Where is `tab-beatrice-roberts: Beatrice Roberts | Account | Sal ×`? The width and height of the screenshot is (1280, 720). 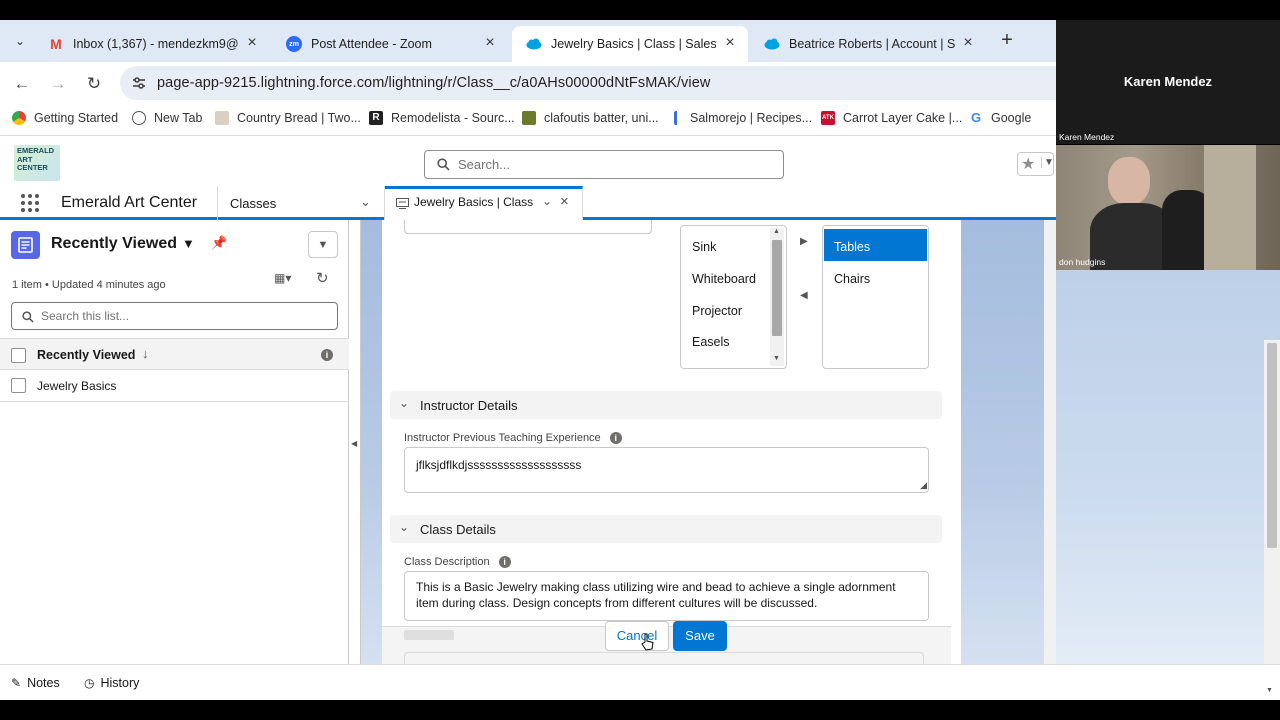
tab-beatrice-roberts: Beatrice Roberts | Account | Sal × is located at coordinates (868, 44).